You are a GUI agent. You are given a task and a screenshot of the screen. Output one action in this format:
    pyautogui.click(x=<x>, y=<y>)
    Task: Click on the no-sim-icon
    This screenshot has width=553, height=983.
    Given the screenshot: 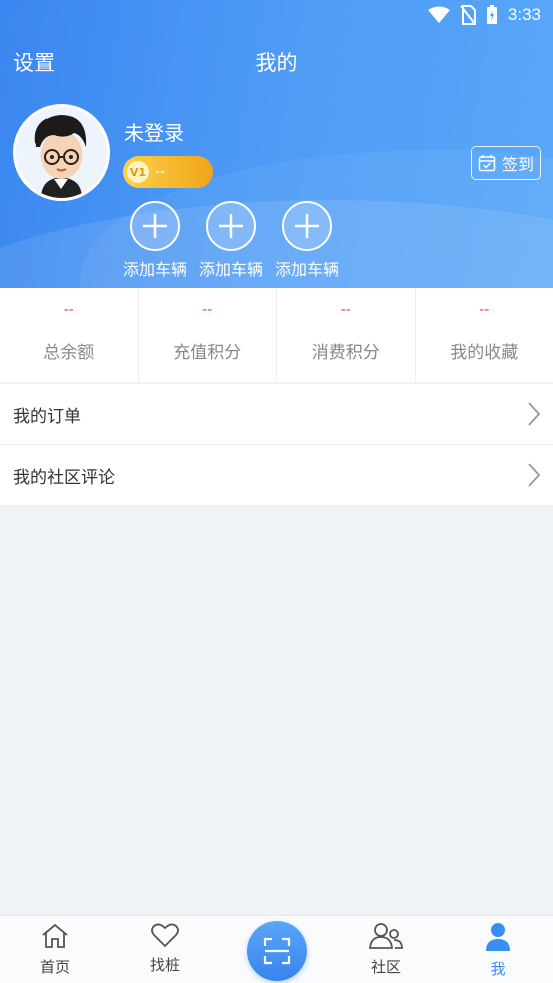 What is the action you would take?
    pyautogui.click(x=468, y=15)
    